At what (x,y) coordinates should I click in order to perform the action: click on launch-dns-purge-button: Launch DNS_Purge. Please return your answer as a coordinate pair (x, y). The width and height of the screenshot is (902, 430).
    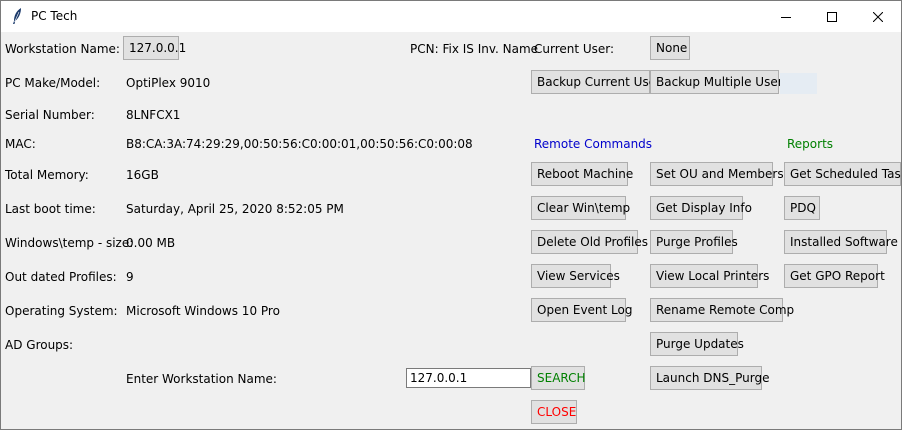
    Looking at the image, I should click on (709, 378).